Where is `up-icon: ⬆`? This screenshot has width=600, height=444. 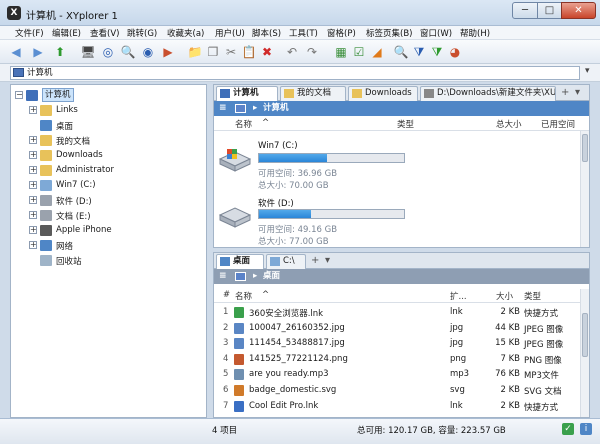 up-icon: ⬆ is located at coordinates (60, 52).